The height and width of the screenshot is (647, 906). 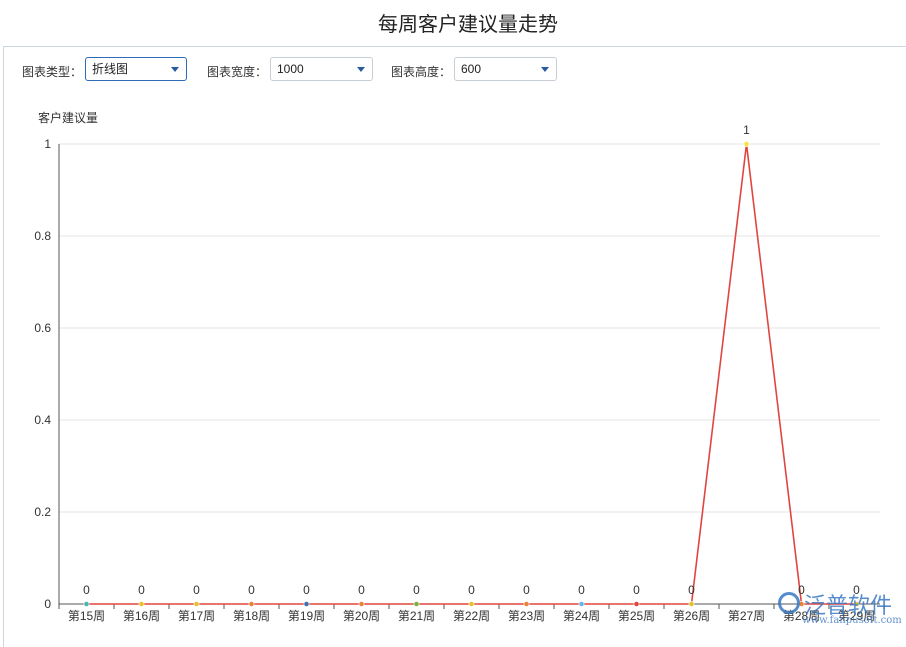 I want to click on x-tick-label: 第16周, so click(x=141, y=616).